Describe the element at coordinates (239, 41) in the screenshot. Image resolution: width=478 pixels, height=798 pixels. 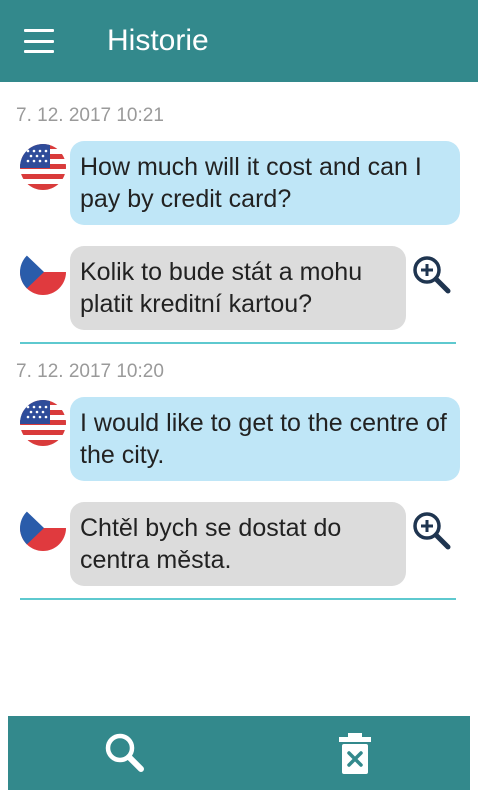
I see `app-bar: Historie` at that location.